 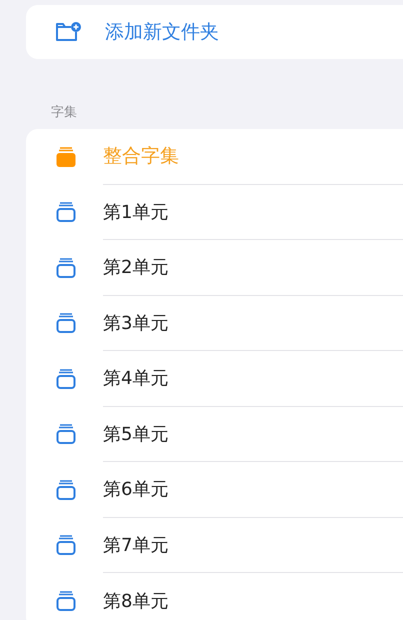 I want to click on stack-filled-icon, so click(x=66, y=157).